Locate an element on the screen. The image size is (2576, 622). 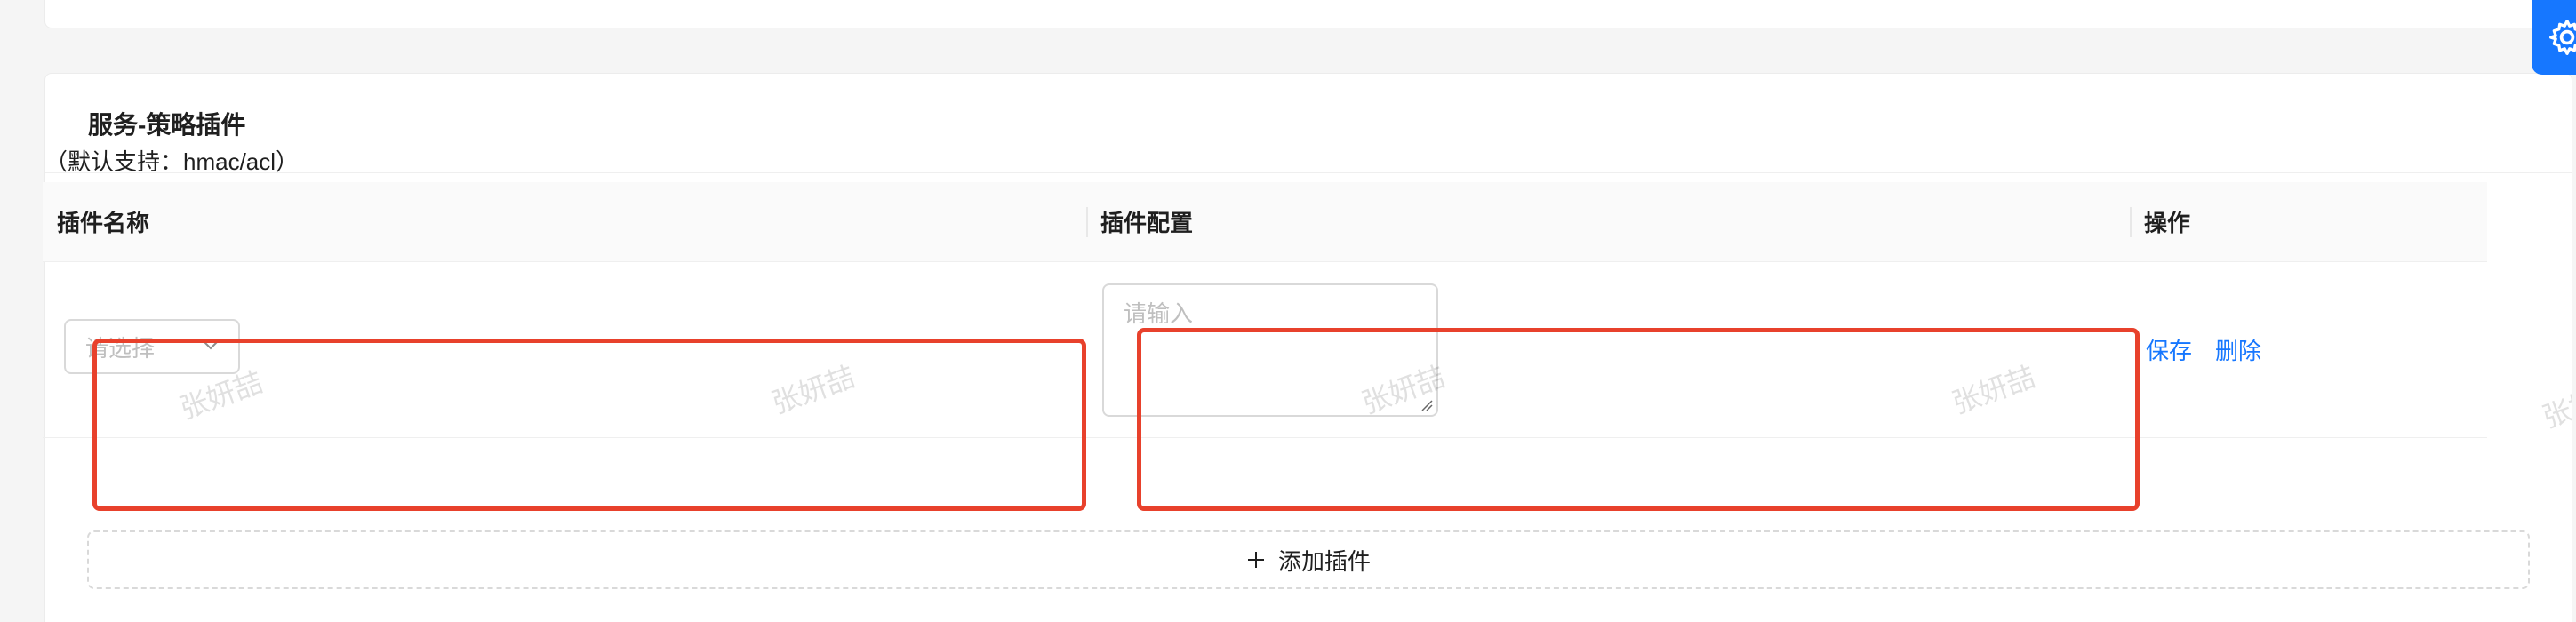
plugin-config-placeholder: 请输入 is located at coordinates (1159, 314).